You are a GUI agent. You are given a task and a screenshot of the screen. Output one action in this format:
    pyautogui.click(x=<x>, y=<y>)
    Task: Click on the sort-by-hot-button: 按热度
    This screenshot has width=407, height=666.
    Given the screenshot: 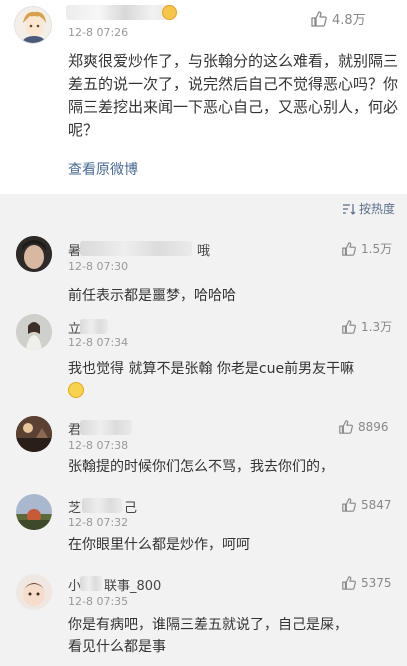 What is the action you would take?
    pyautogui.click(x=368, y=208)
    